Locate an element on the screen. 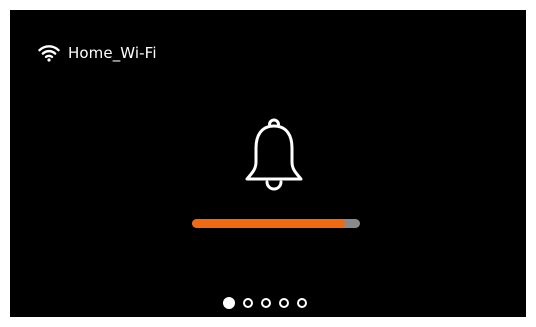  page-indicator is located at coordinates (265, 303).